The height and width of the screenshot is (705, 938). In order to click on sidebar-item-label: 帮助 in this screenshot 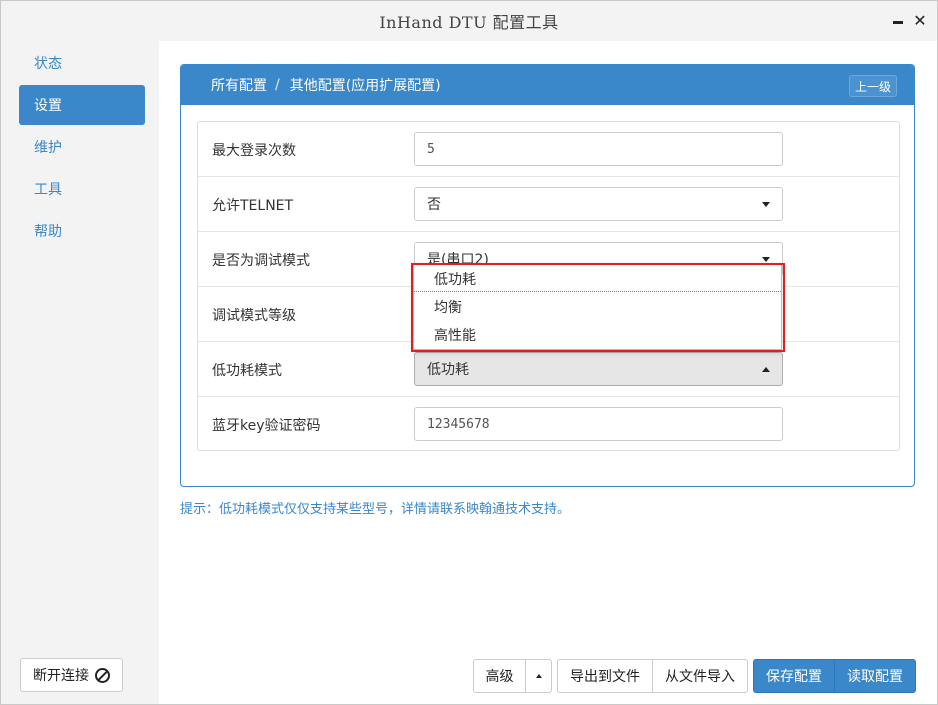, I will do `click(48, 232)`.